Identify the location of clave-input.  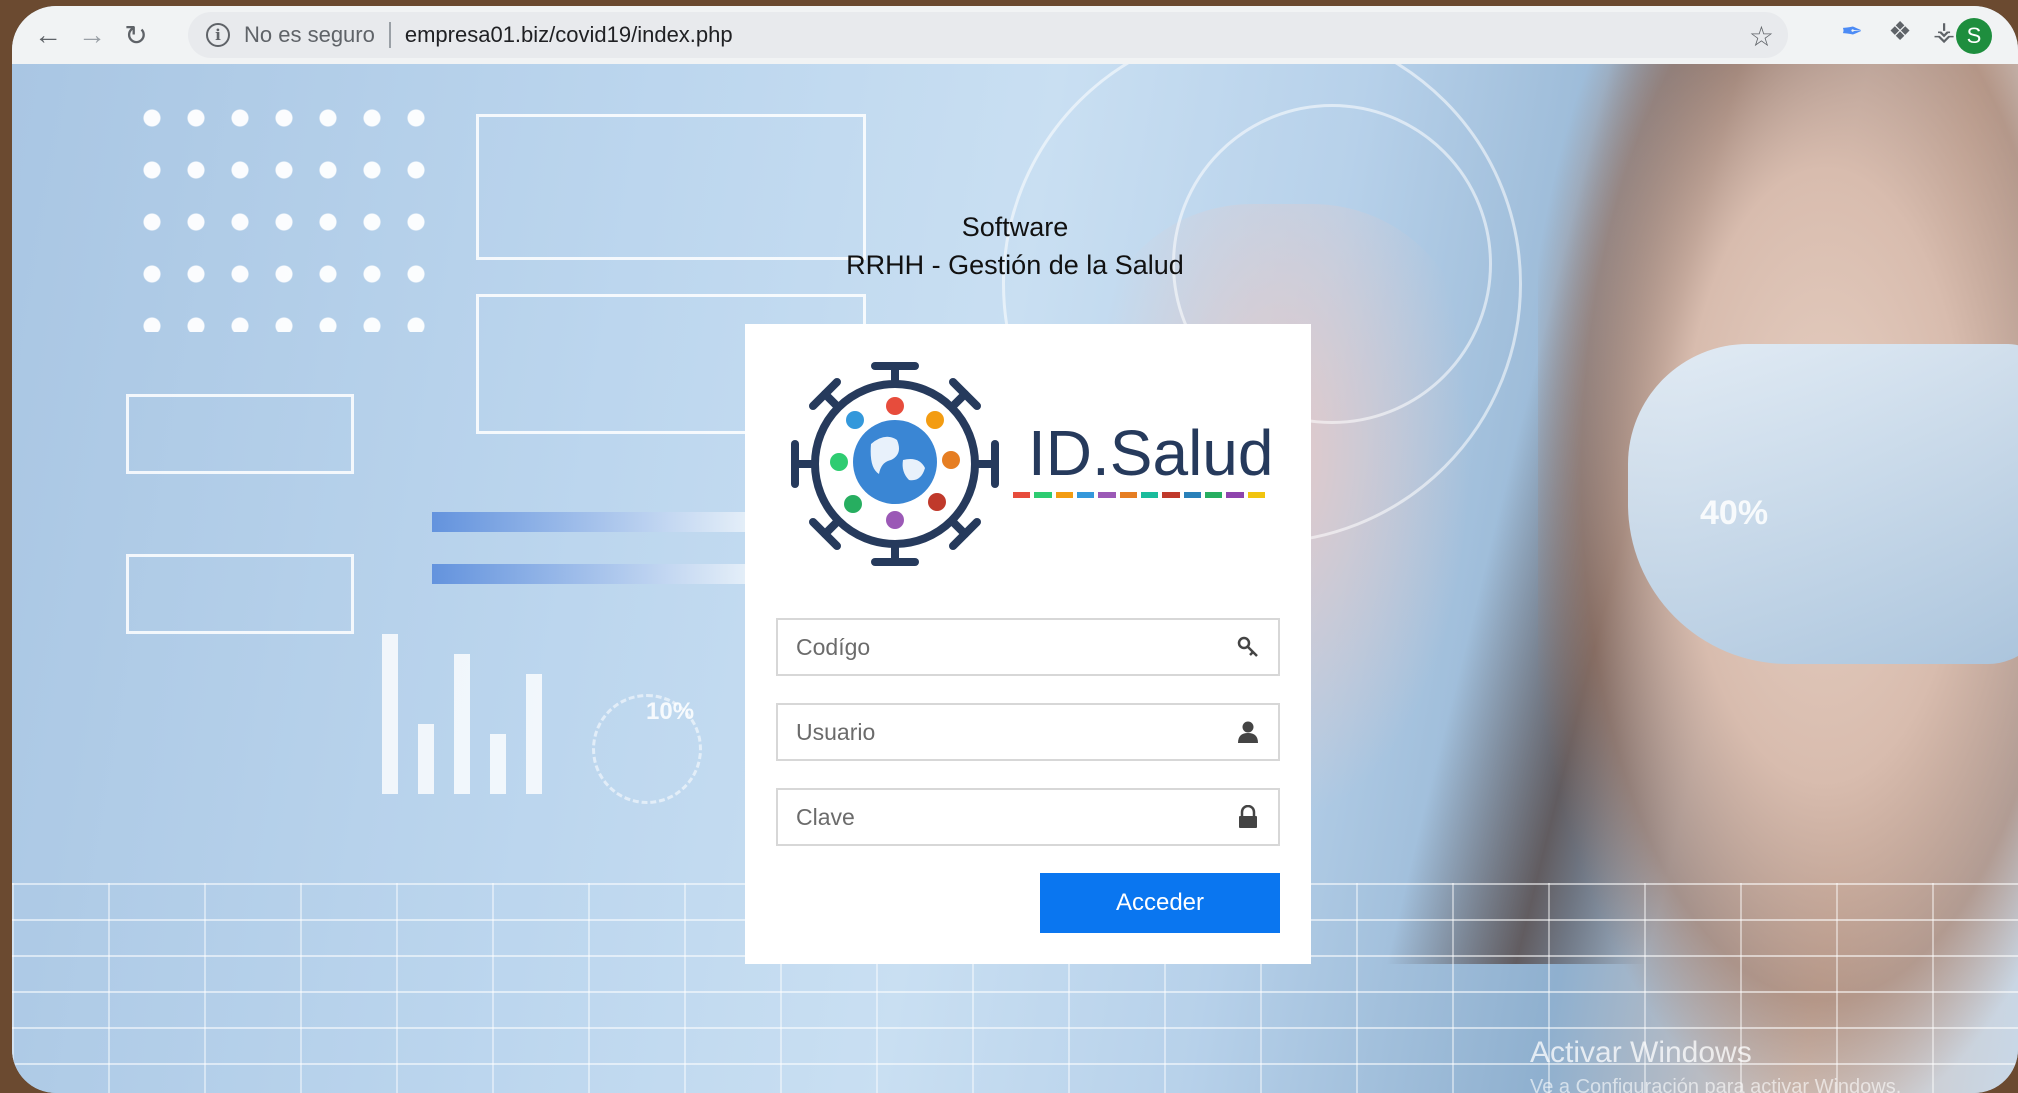
(1016, 817).